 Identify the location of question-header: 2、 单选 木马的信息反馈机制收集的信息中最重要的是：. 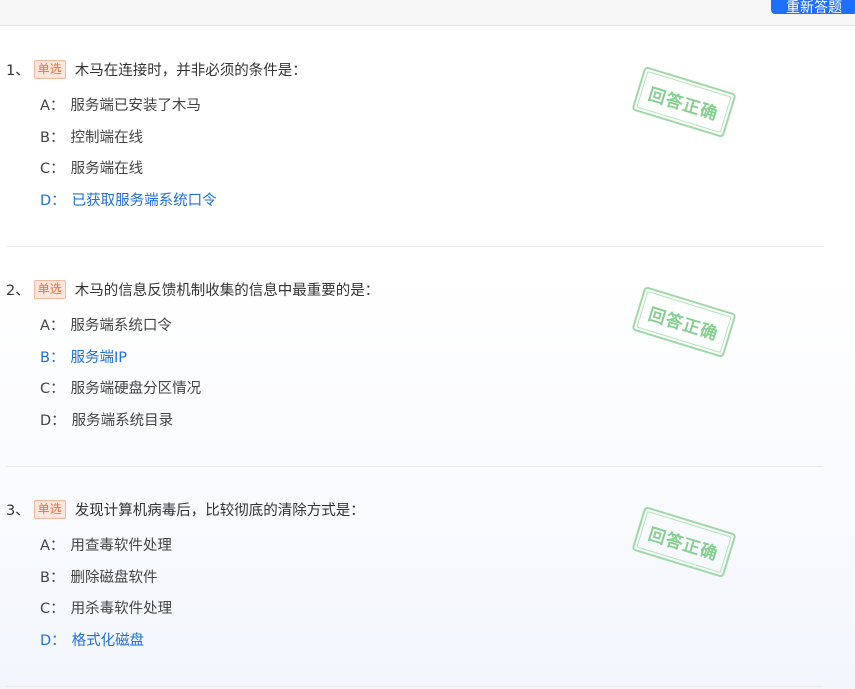
(192, 289).